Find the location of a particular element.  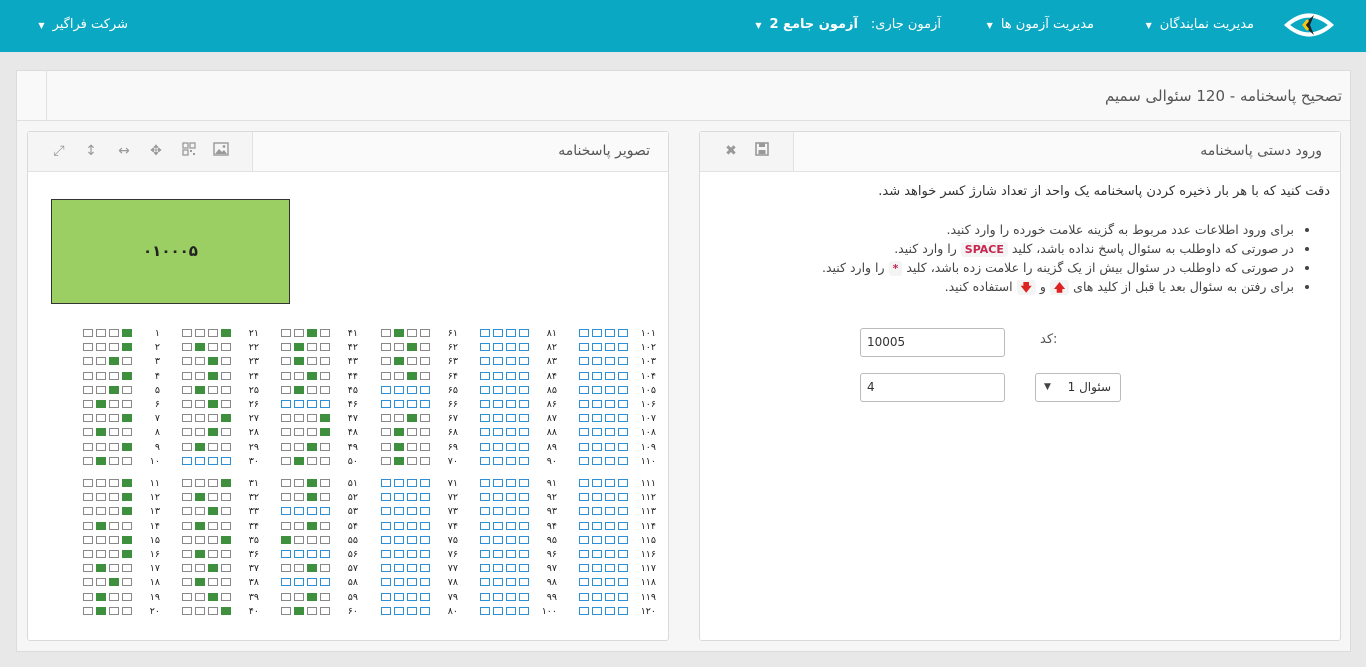

question-select: سئوال 1 ▼ is located at coordinates (1078, 387).